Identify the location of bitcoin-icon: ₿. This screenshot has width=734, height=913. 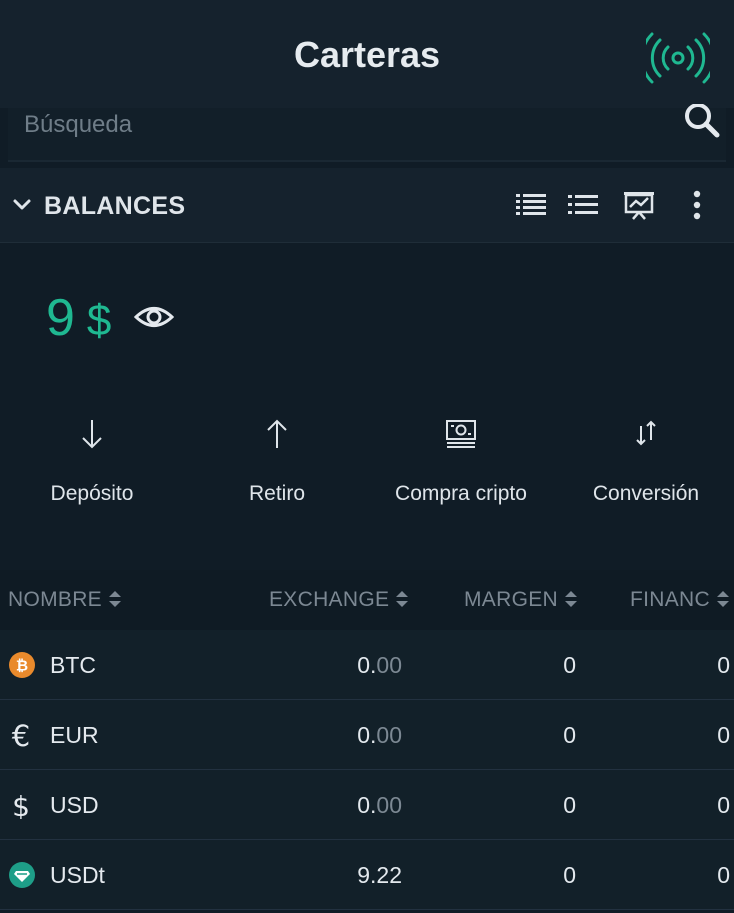
(22, 665).